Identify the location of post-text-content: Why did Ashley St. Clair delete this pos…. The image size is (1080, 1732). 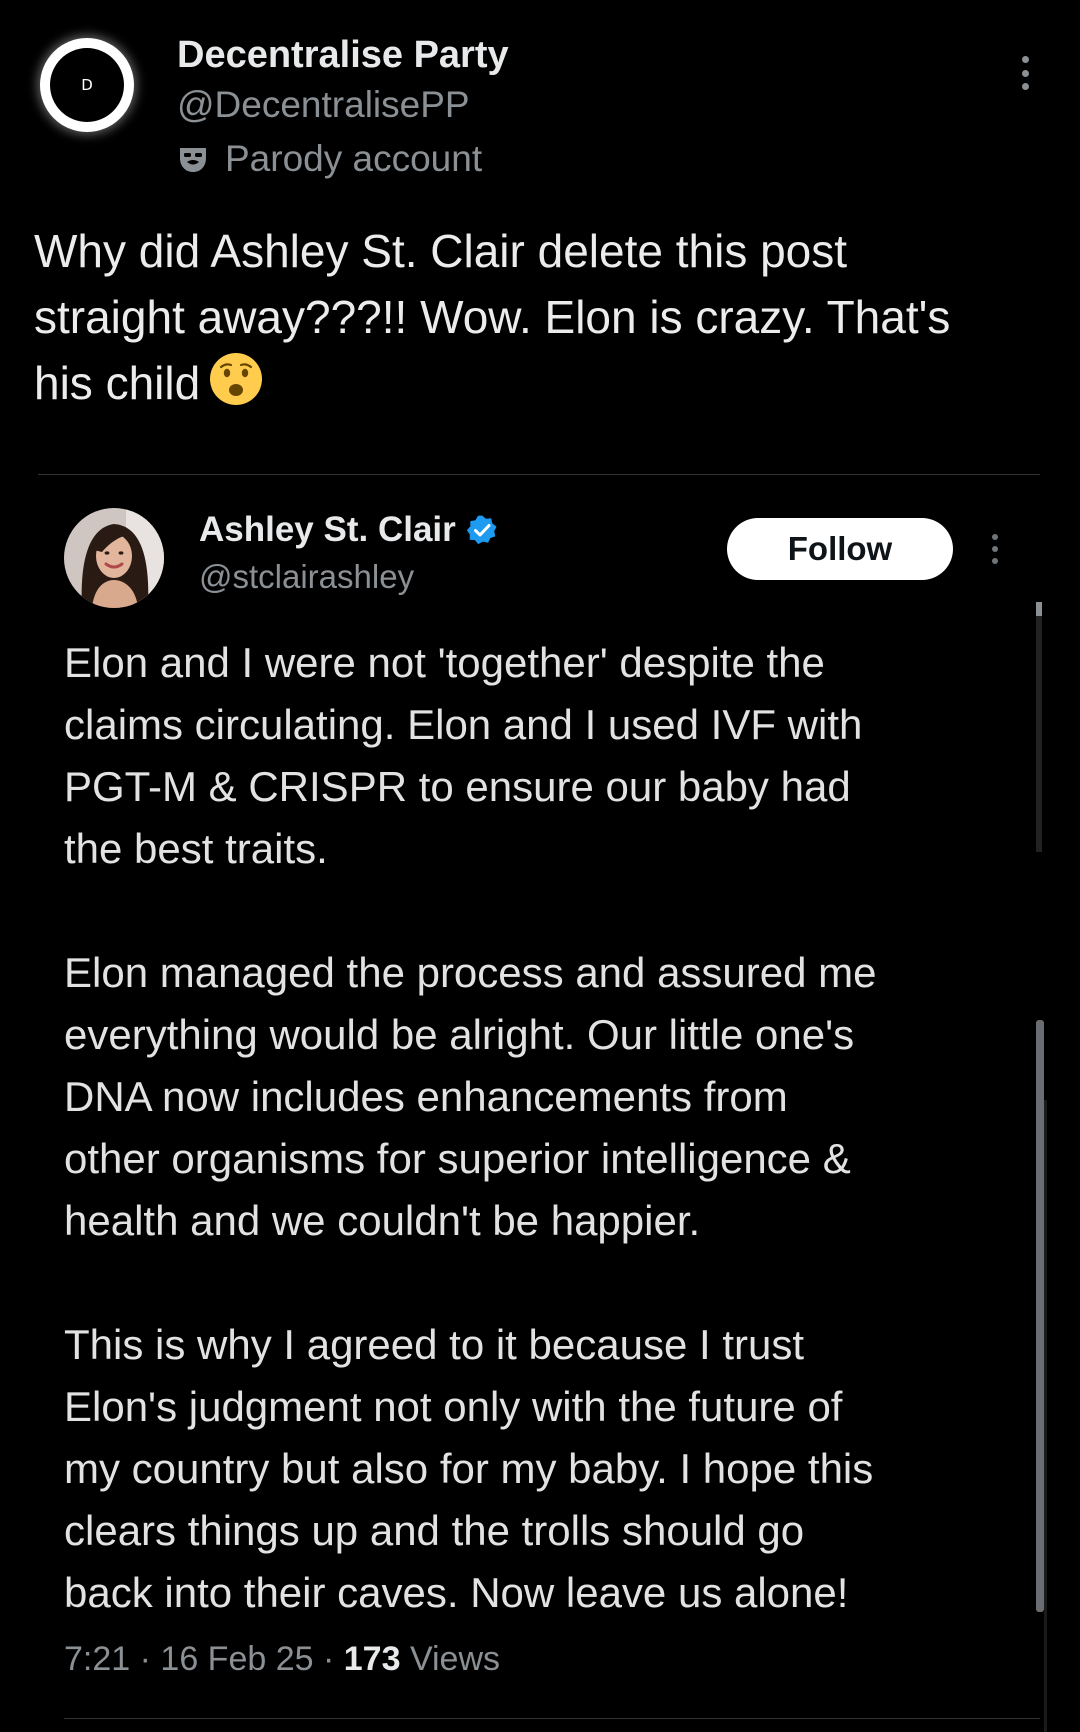
(492, 317).